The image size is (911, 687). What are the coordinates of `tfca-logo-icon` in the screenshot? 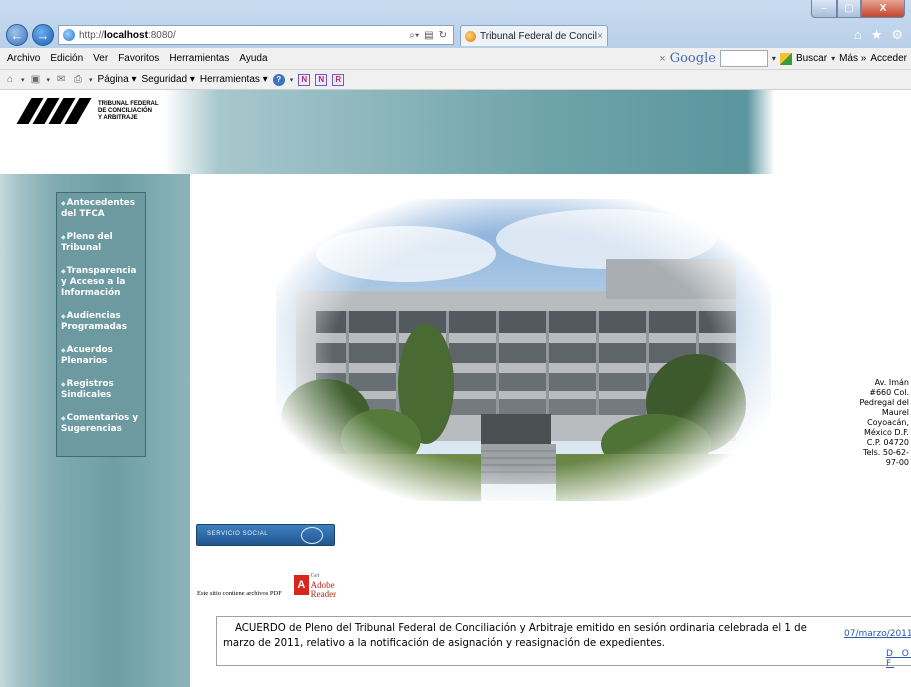 It's located at (55, 111).